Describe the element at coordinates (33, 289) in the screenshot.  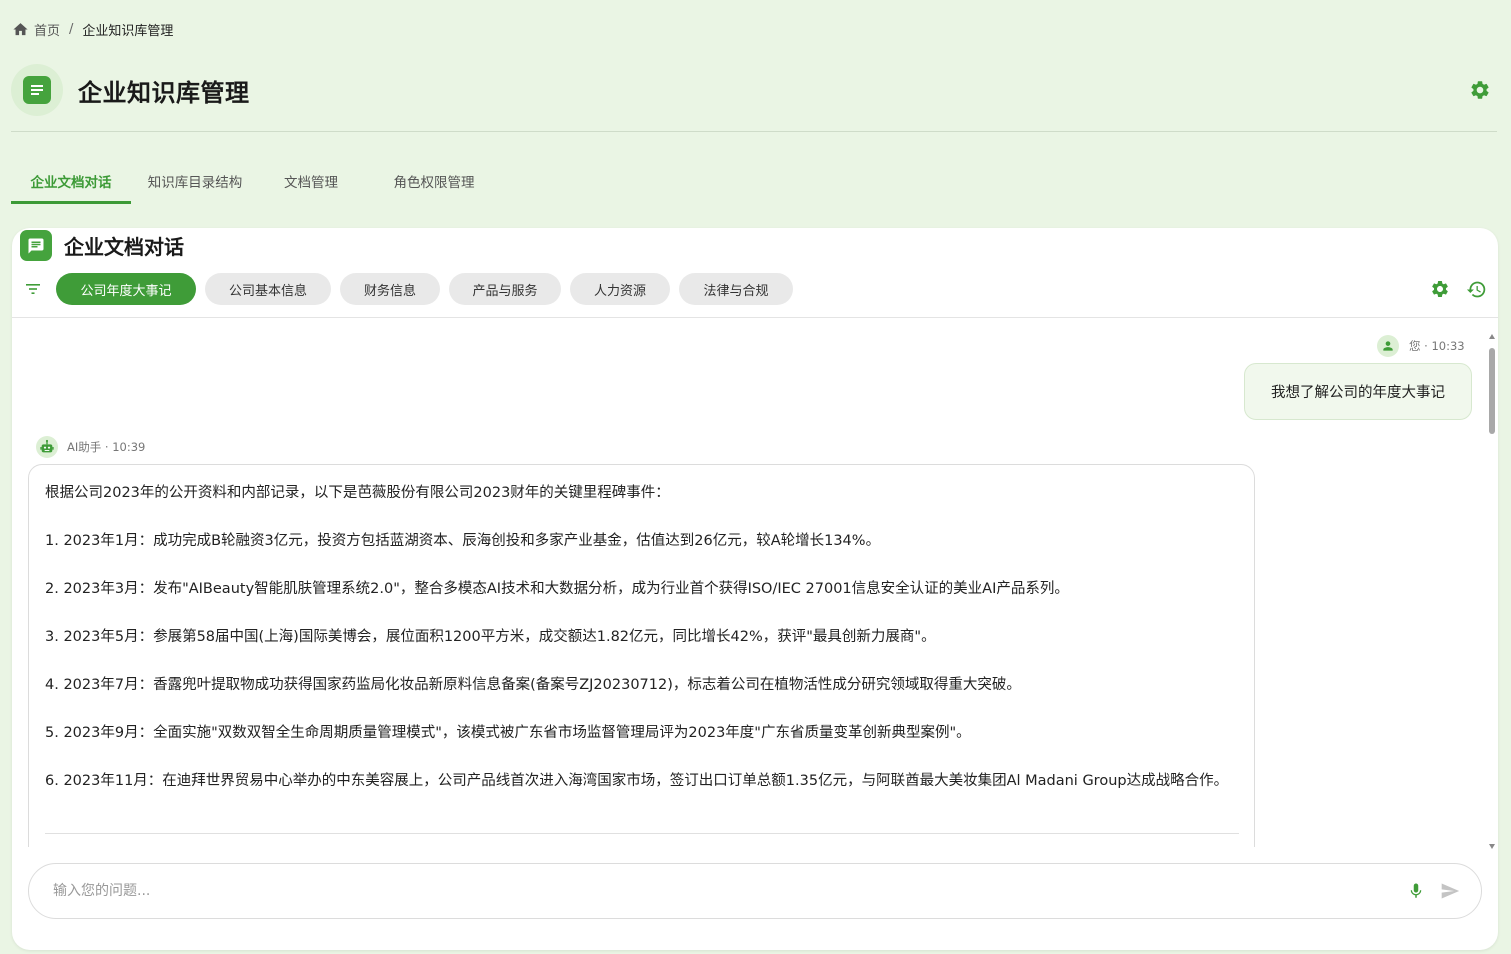
I see `filter-icon` at that location.